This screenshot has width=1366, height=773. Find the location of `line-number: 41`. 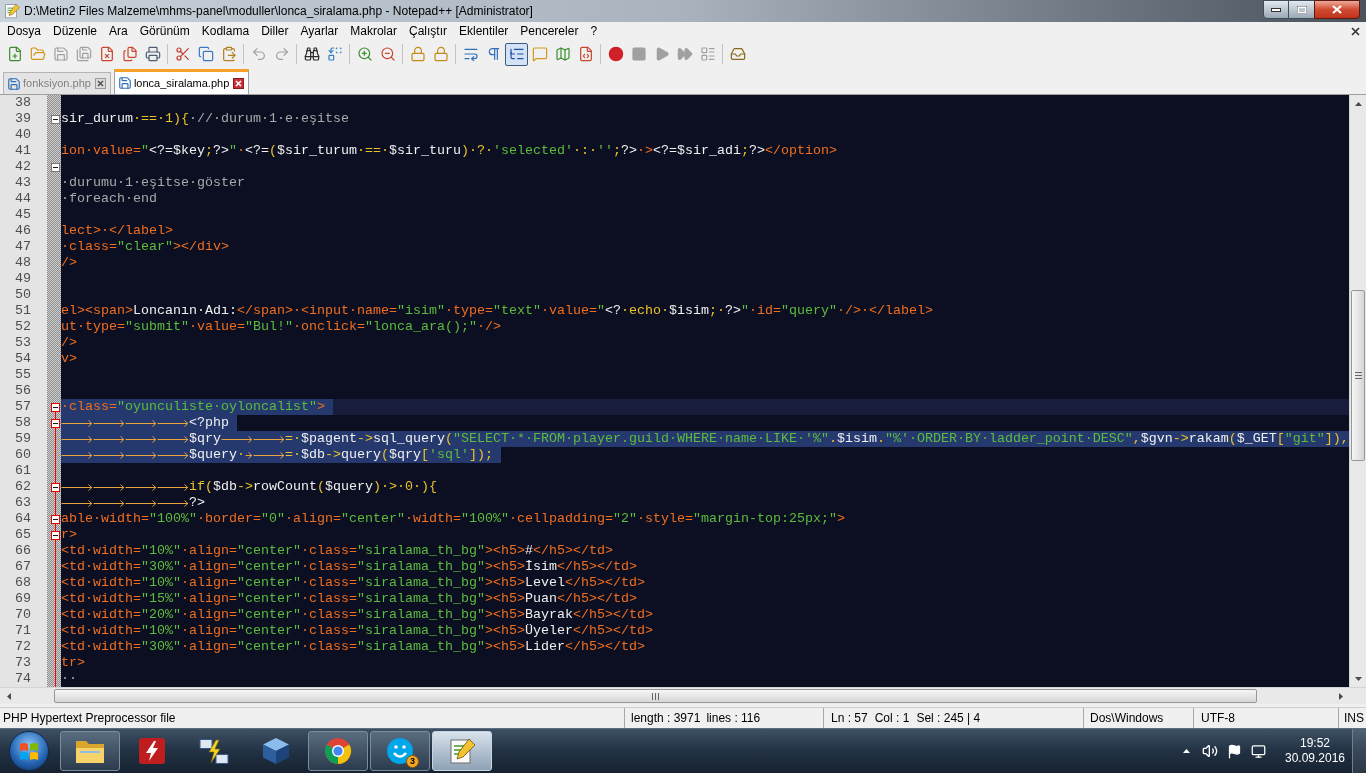

line-number: 41 is located at coordinates (23, 151).